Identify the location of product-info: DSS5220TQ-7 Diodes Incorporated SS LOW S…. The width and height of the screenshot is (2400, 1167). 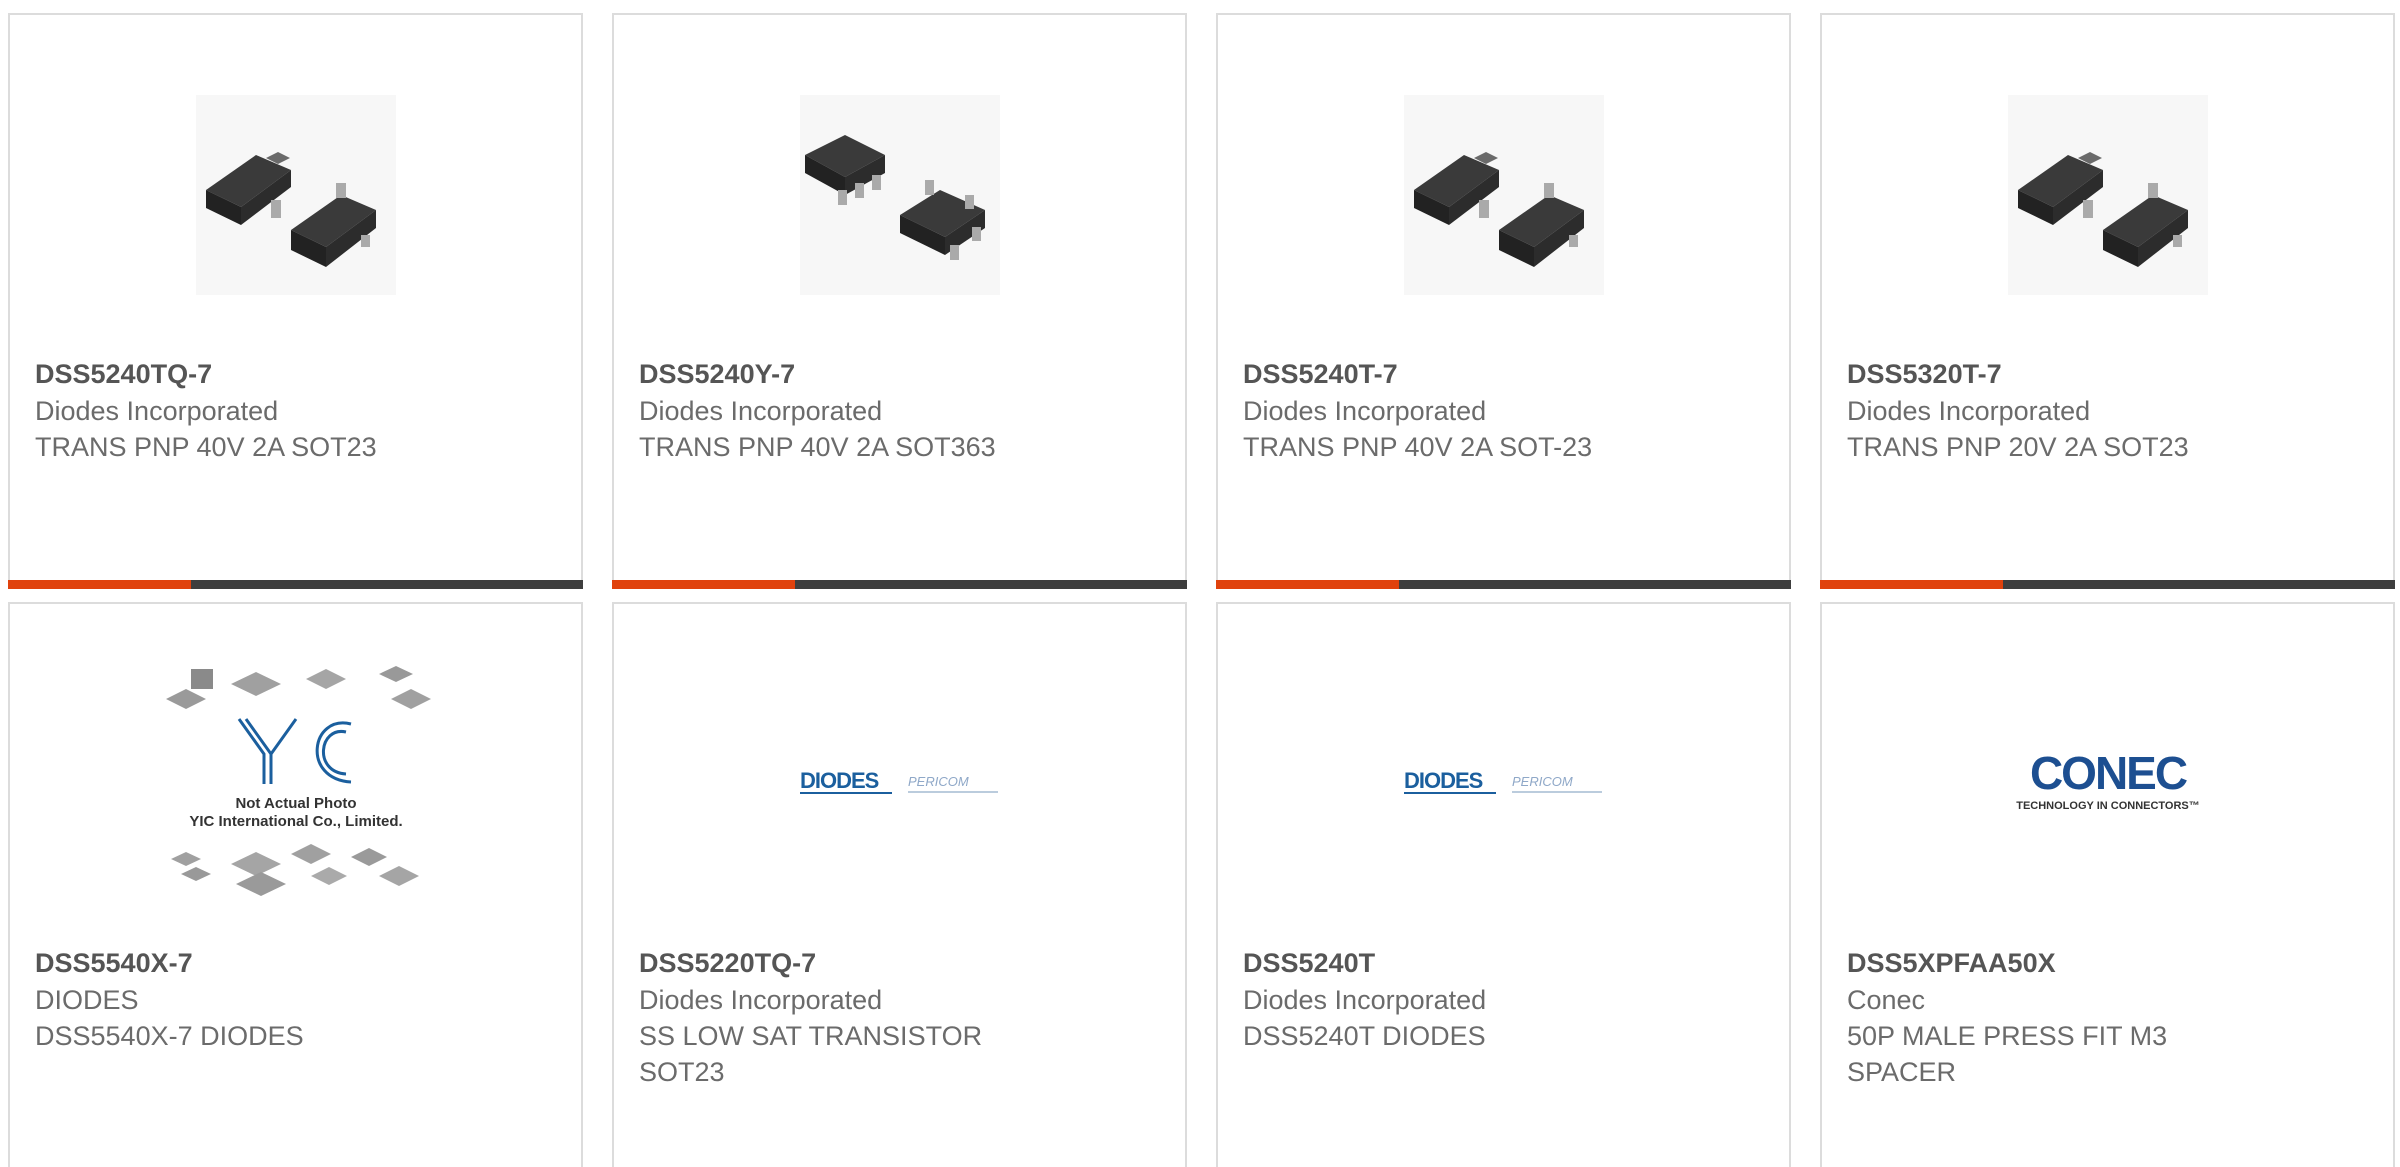
(899, 1017).